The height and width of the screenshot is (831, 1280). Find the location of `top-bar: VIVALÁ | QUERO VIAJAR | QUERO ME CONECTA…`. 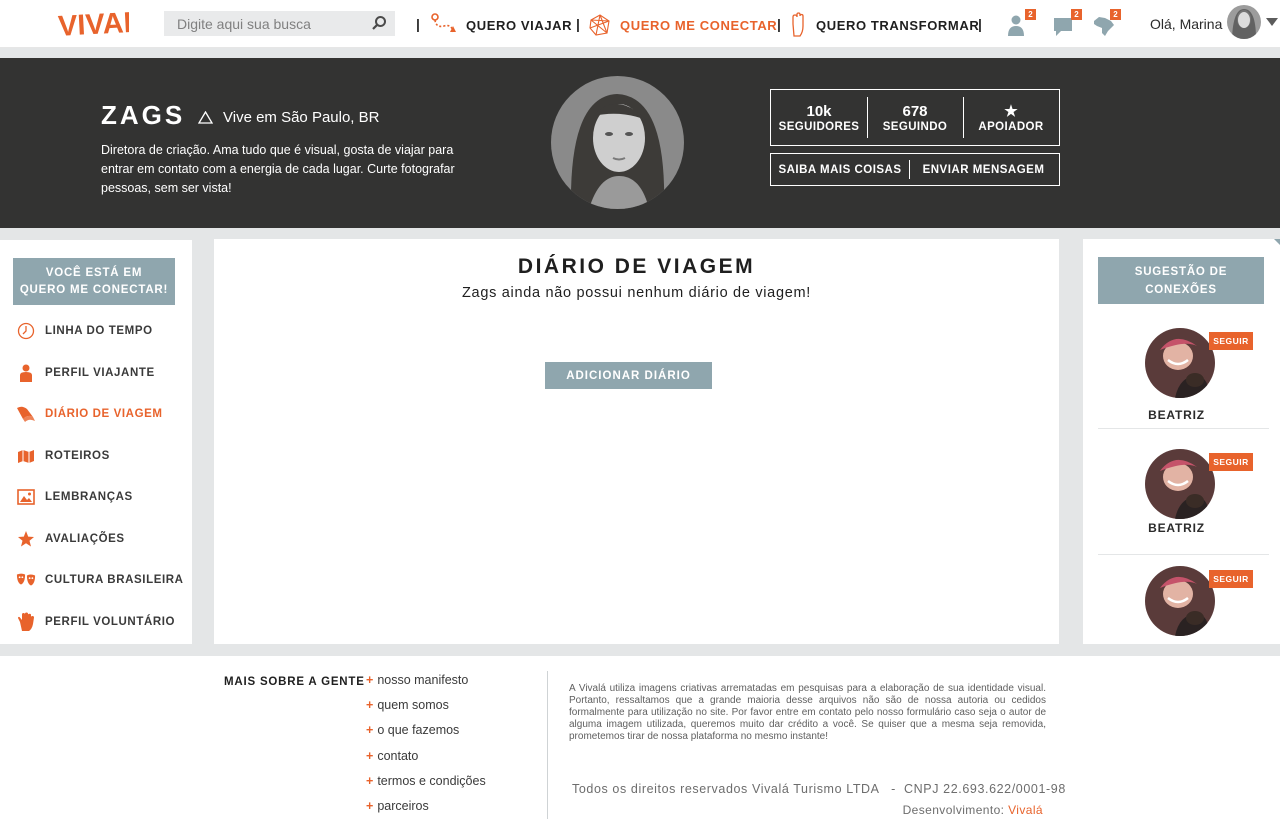

top-bar: VIVALÁ | QUERO VIAJAR | QUERO ME CONECTA… is located at coordinates (640, 24).